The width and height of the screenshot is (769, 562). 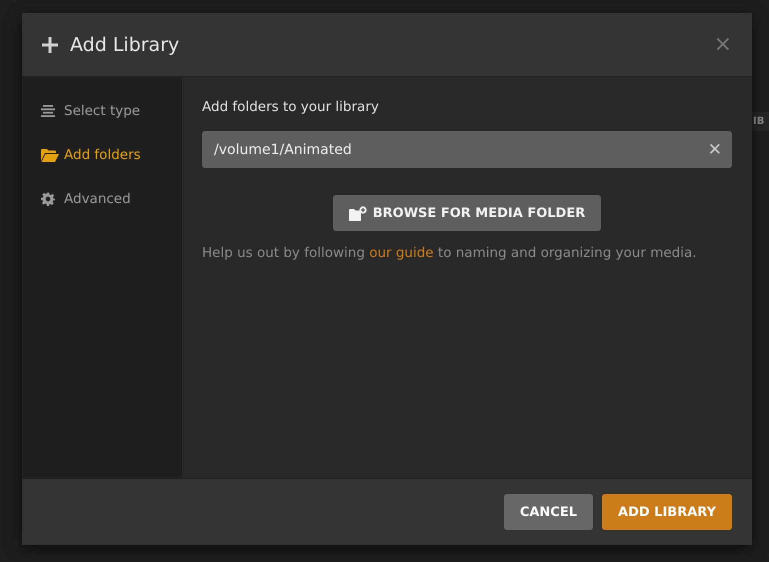 I want to click on folder-path-field: /volume1/Animated ✕, so click(x=467, y=149).